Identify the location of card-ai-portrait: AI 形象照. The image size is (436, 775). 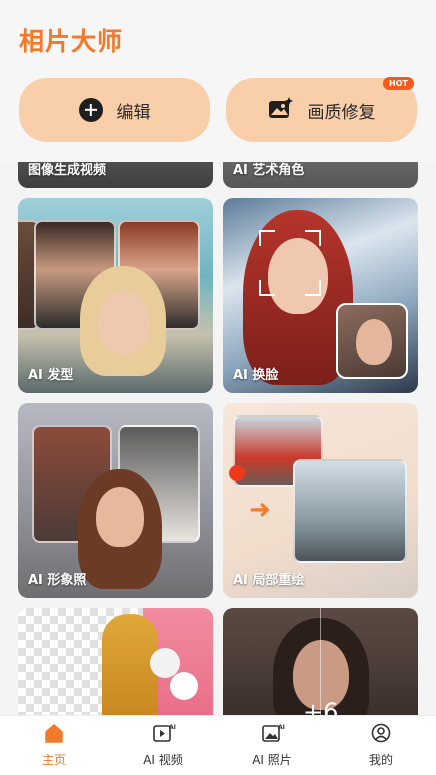
(115, 500).